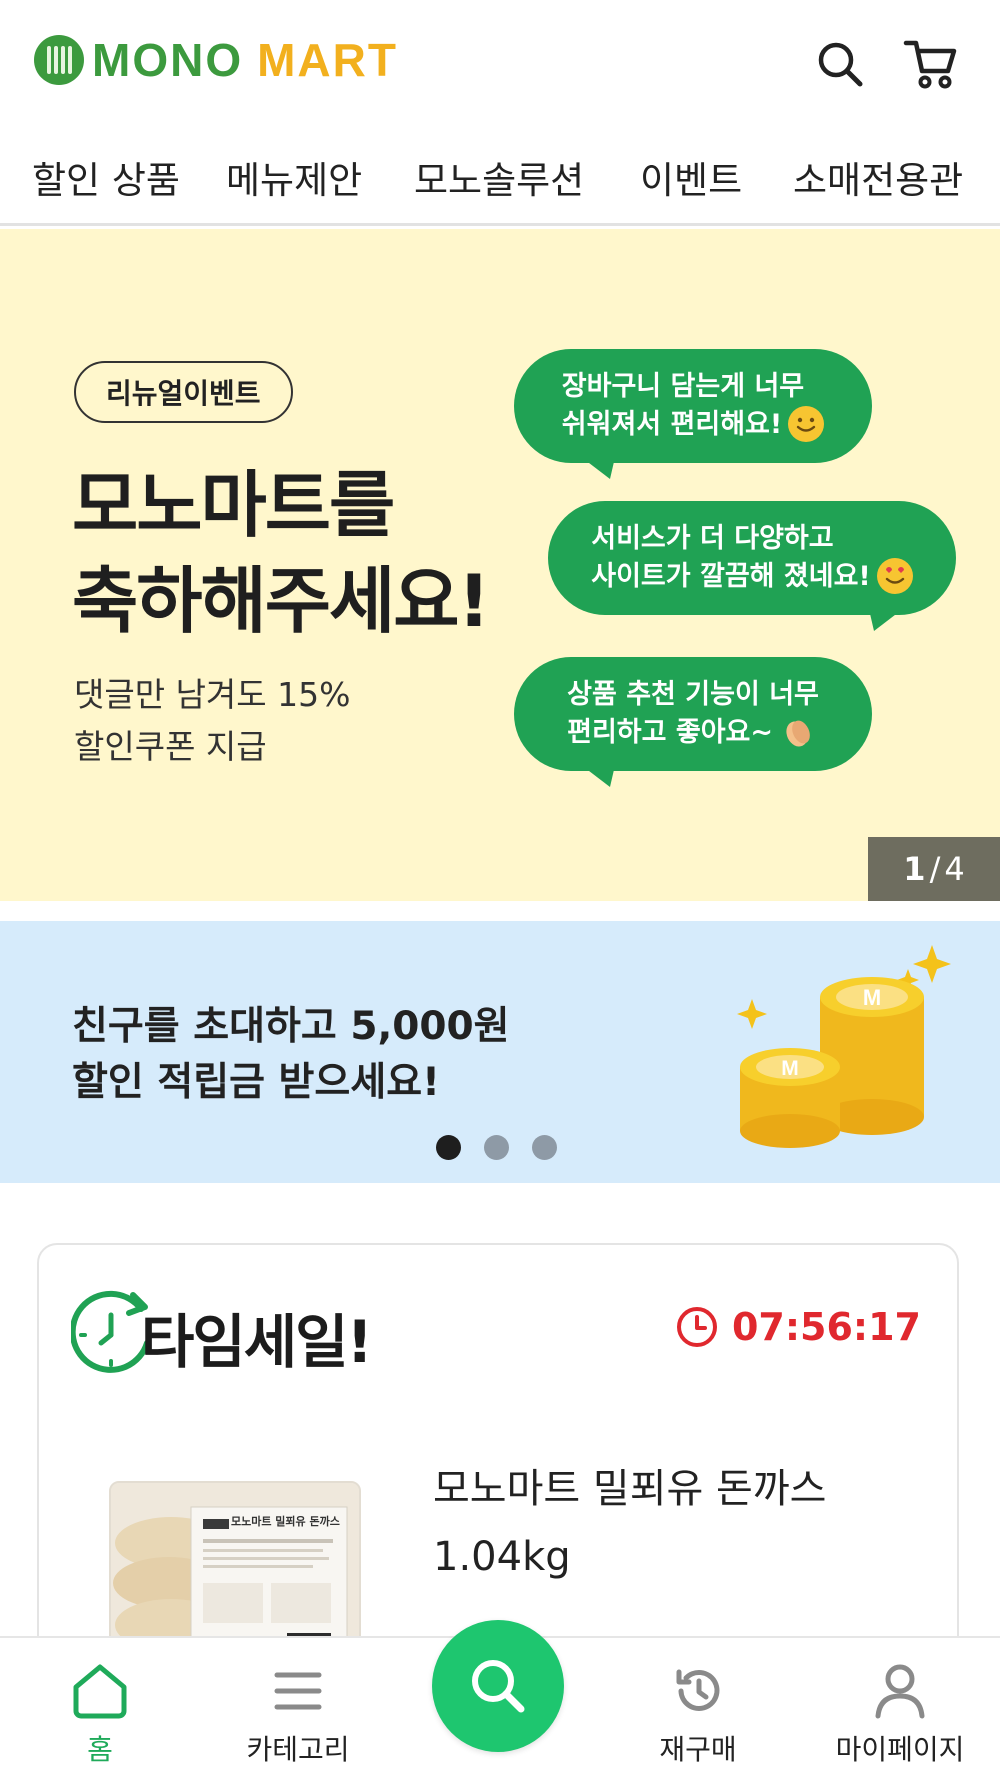 This screenshot has height=1778, width=1000. I want to click on event-pill-badge: 리뉴얼이벤트, so click(183, 392).